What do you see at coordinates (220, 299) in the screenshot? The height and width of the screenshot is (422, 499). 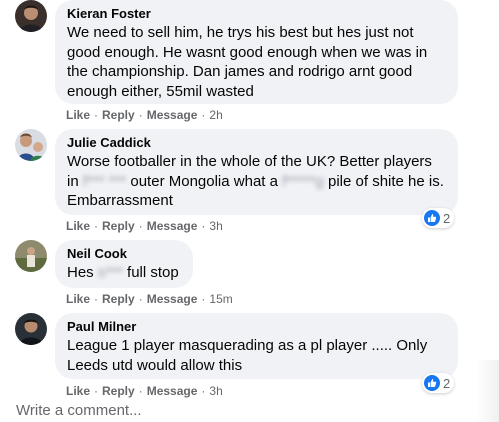 I see `timestamp: 15m` at bounding box center [220, 299].